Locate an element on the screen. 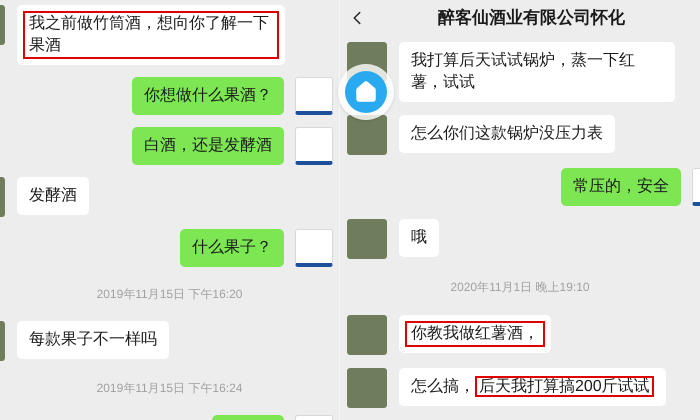  chat-title: 醉客仙酒业有限公司怀化 is located at coordinates (531, 18).